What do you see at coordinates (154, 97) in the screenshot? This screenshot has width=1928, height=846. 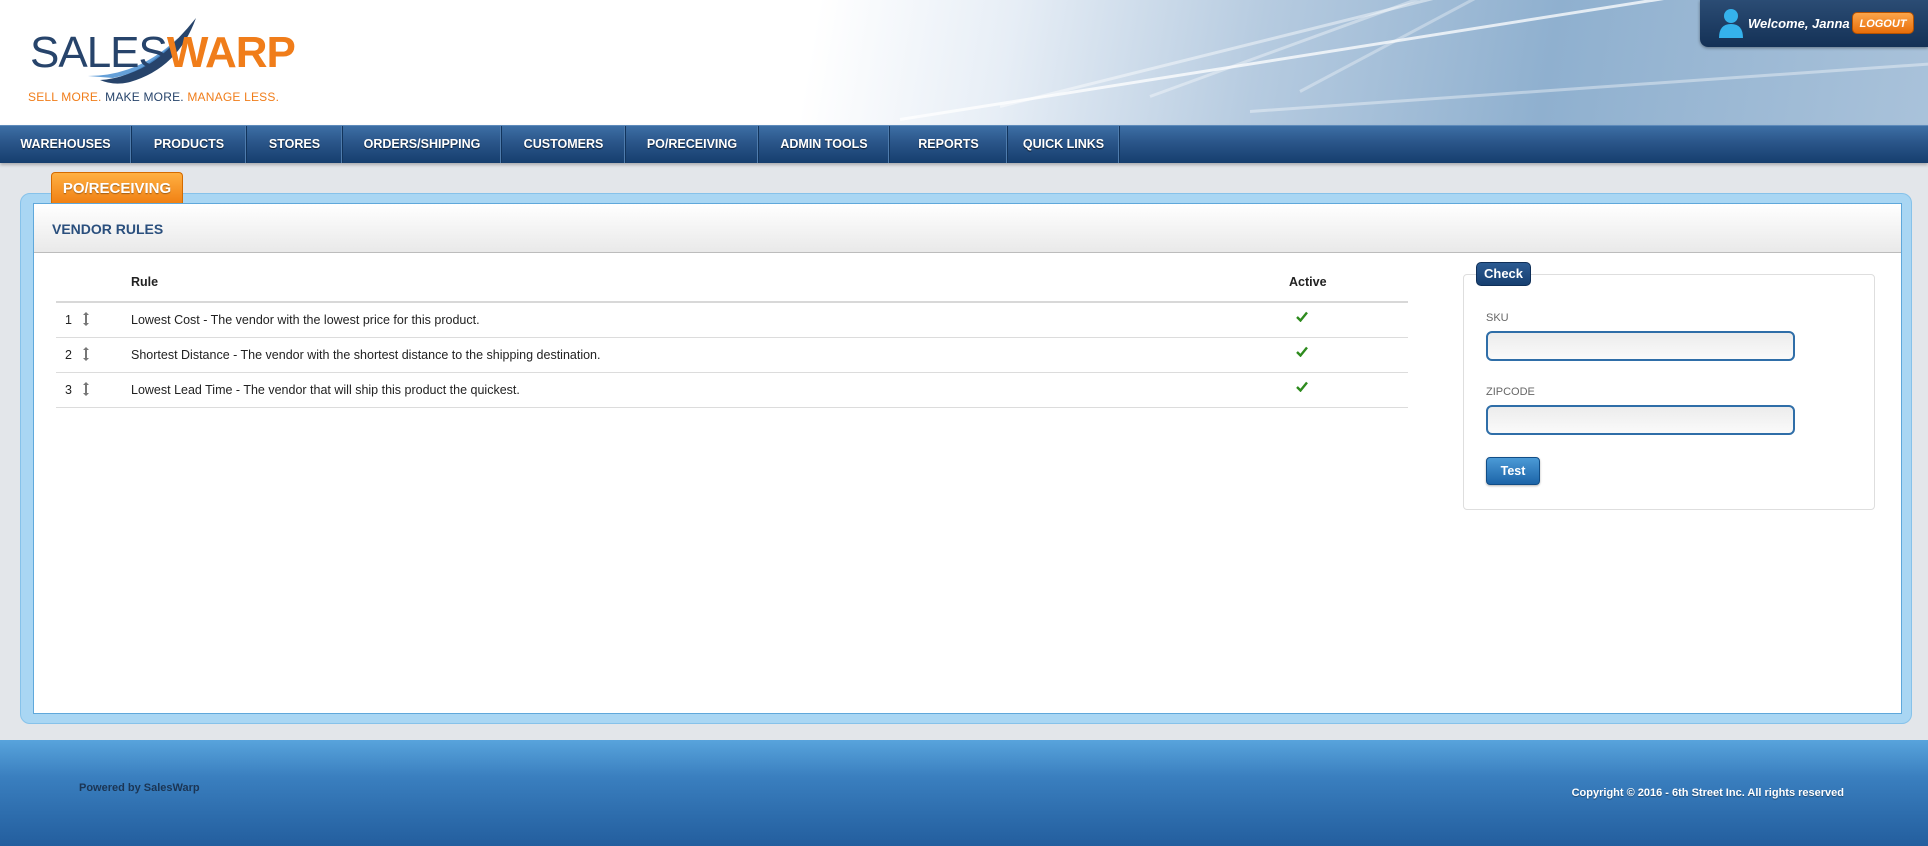 I see `logo-tagline: SELL MORE. MAKE MORE. MANAGE LESS.` at bounding box center [154, 97].